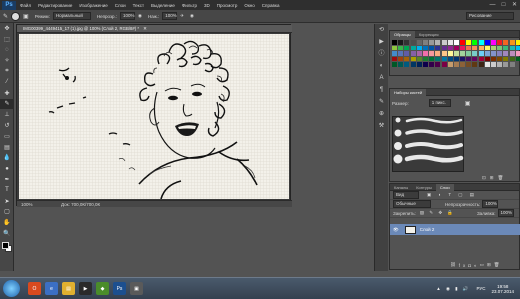  What do you see at coordinates (7, 179) in the screenshot?
I see `pen-tool-icon: ✒` at bounding box center [7, 179].